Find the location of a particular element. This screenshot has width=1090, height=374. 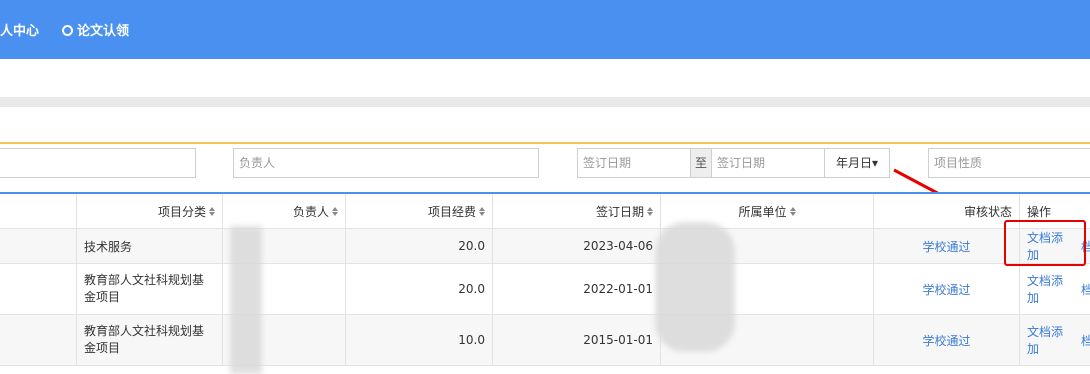

header-category: 项目分类 is located at coordinates (150, 211).